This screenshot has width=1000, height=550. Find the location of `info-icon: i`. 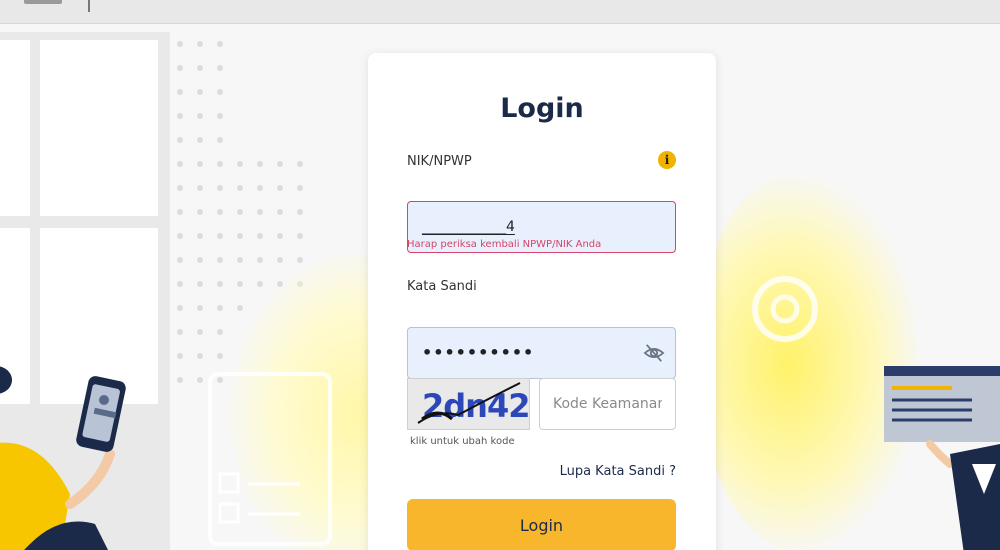

info-icon: i is located at coordinates (667, 160).